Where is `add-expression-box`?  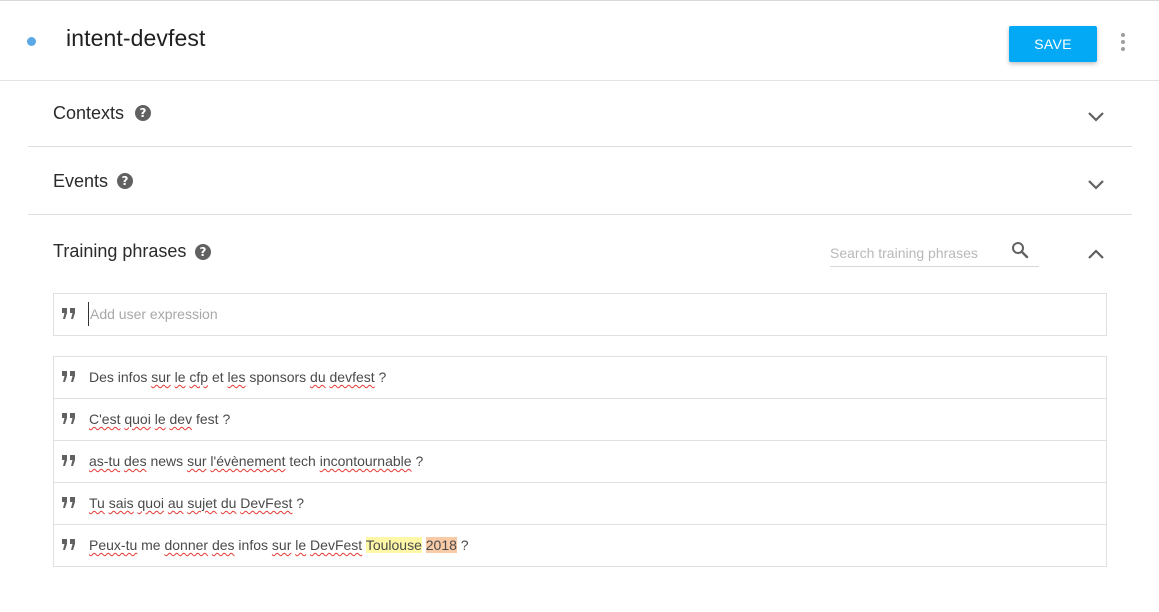
add-expression-box is located at coordinates (580, 314).